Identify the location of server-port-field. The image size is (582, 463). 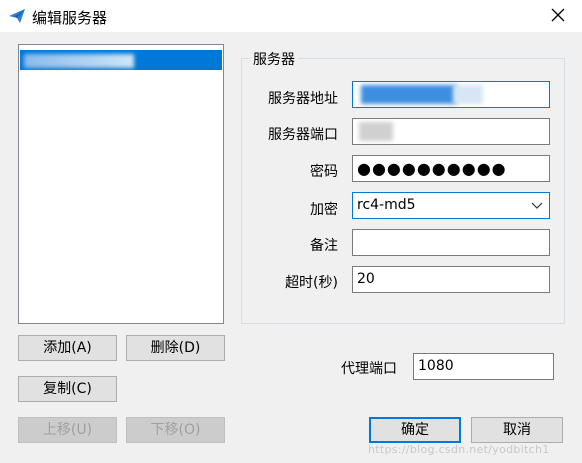
(451, 131).